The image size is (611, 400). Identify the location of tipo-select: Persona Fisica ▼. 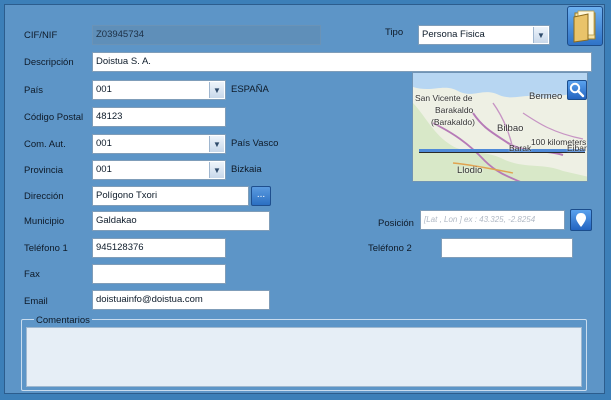
(484, 35).